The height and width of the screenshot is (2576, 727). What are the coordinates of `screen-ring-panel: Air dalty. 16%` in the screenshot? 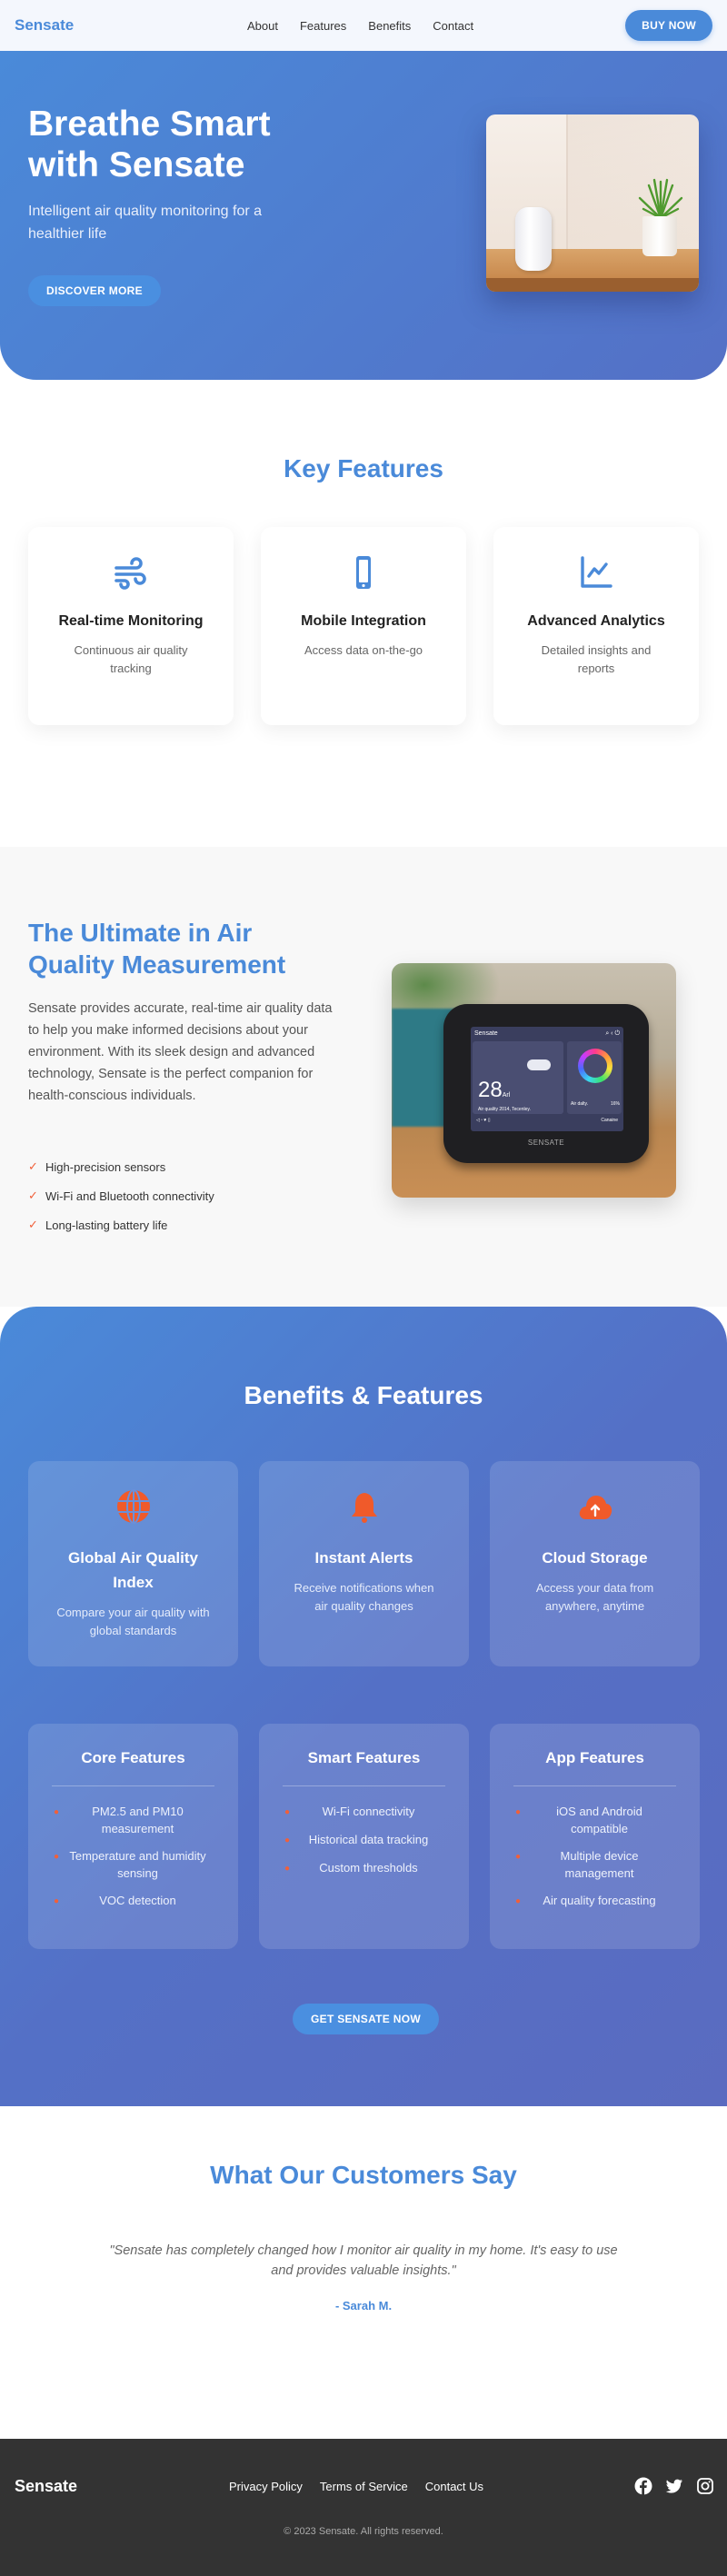 It's located at (594, 1077).